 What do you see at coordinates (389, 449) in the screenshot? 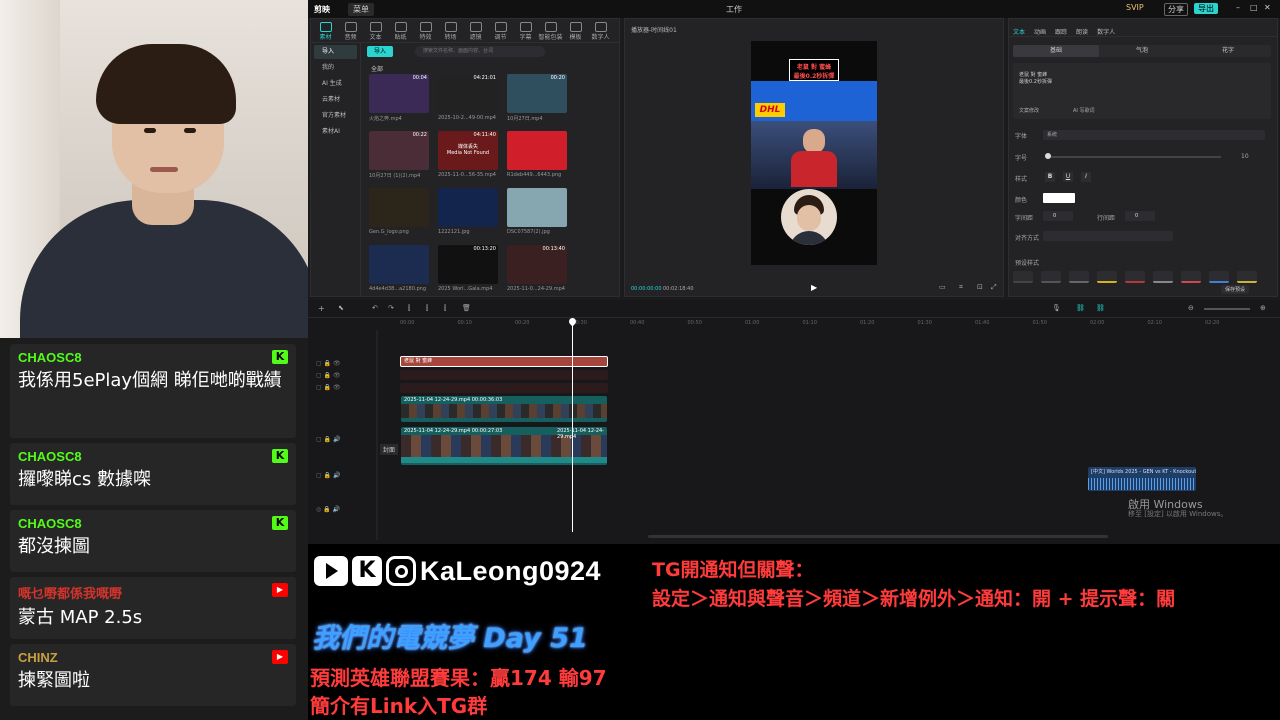
I see `cover-button: 封面` at bounding box center [389, 449].